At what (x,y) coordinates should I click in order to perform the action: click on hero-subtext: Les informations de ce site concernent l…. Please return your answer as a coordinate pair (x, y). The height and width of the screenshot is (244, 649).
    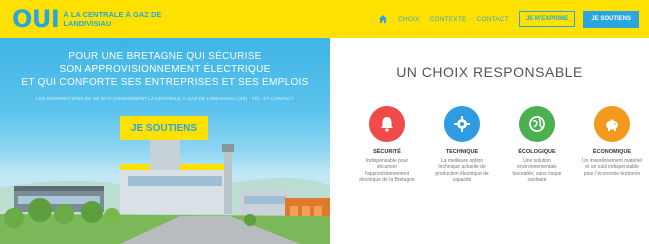
    Looking at the image, I should click on (165, 98).